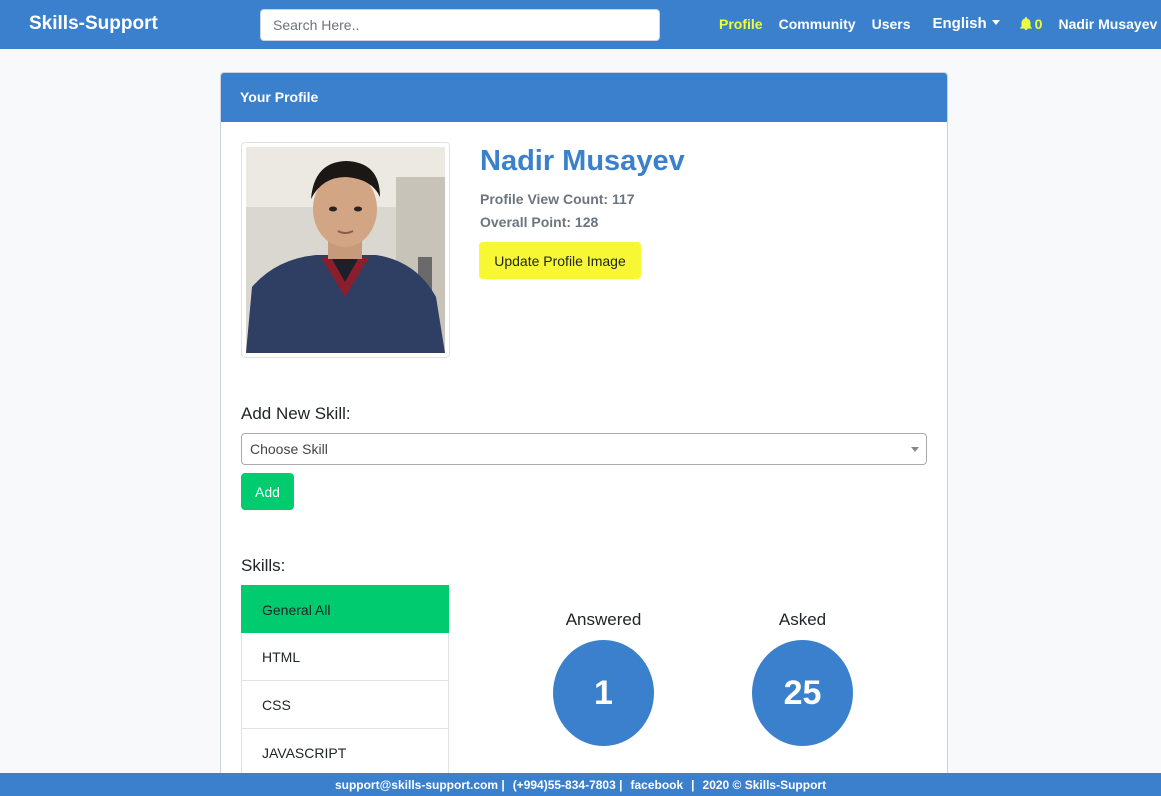 This screenshot has height=796, width=1161. What do you see at coordinates (891, 24) in the screenshot?
I see `nav-users-link: Users` at bounding box center [891, 24].